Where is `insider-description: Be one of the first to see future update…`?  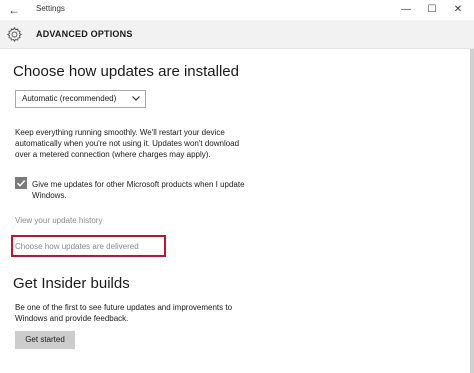
insider-description: Be one of the first to see future update… is located at coordinates (220, 313).